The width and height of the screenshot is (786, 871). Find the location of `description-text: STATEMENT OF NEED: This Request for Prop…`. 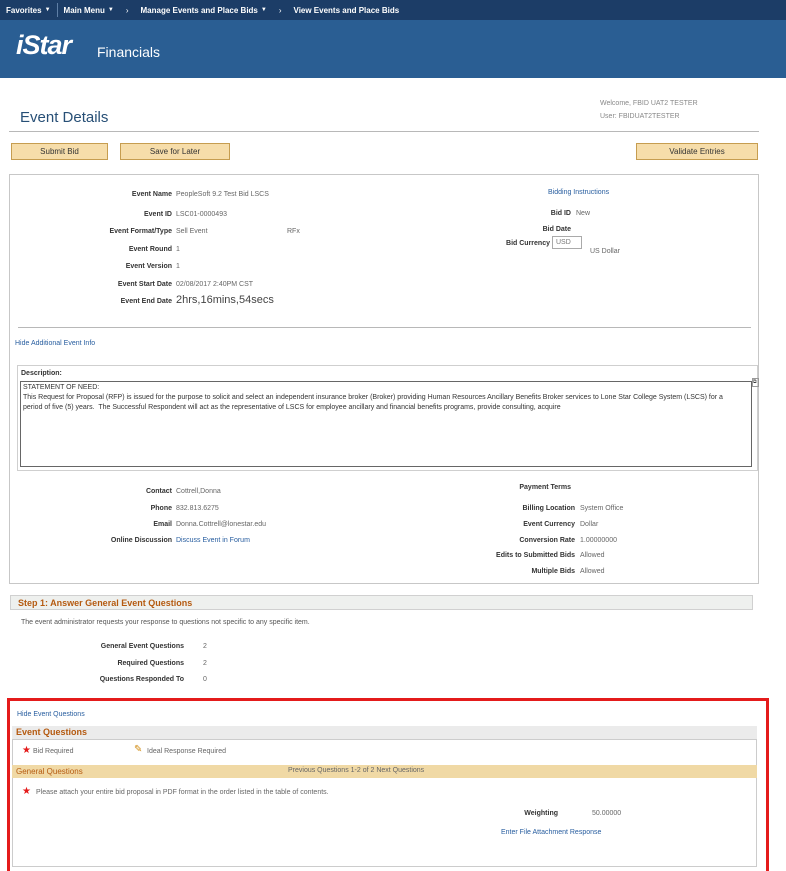

description-text: STATEMENT OF NEED: This Request for Prop… is located at coordinates (373, 397).